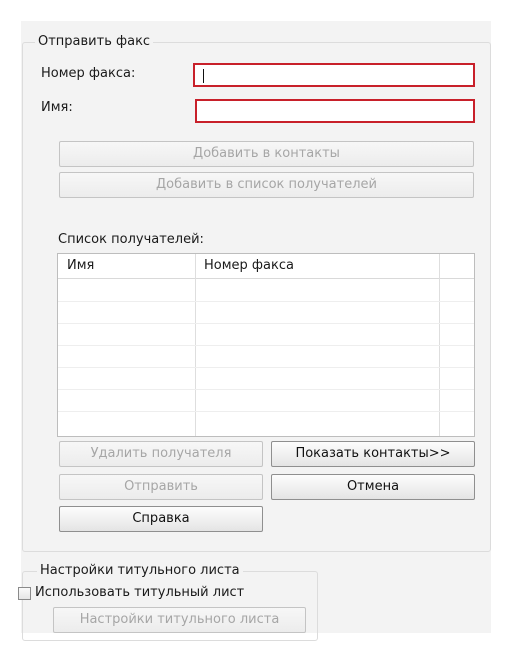  I want to click on recipients-list-label: Список получателей:, so click(131, 239).